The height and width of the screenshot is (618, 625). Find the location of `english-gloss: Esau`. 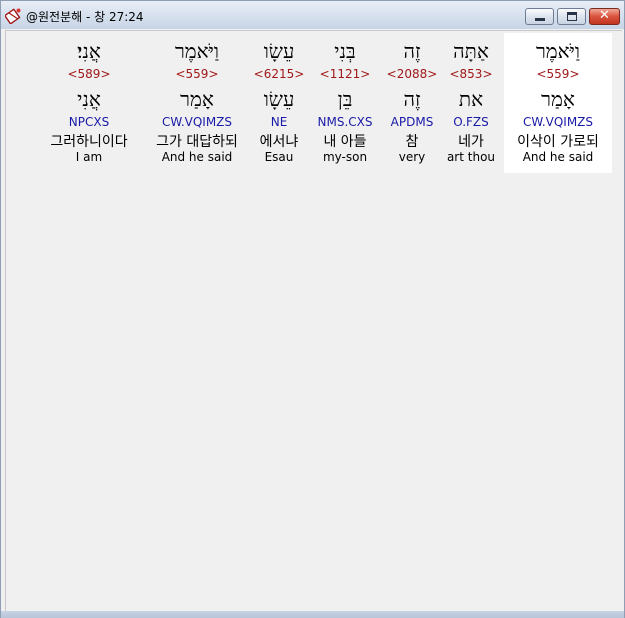

english-gloss: Esau is located at coordinates (279, 157).